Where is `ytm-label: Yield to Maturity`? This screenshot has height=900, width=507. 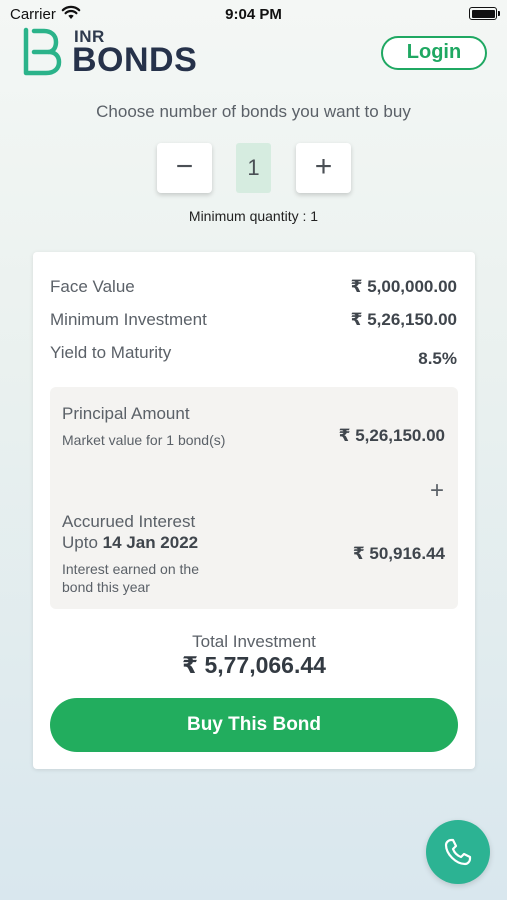 ytm-label: Yield to Maturity is located at coordinates (111, 352).